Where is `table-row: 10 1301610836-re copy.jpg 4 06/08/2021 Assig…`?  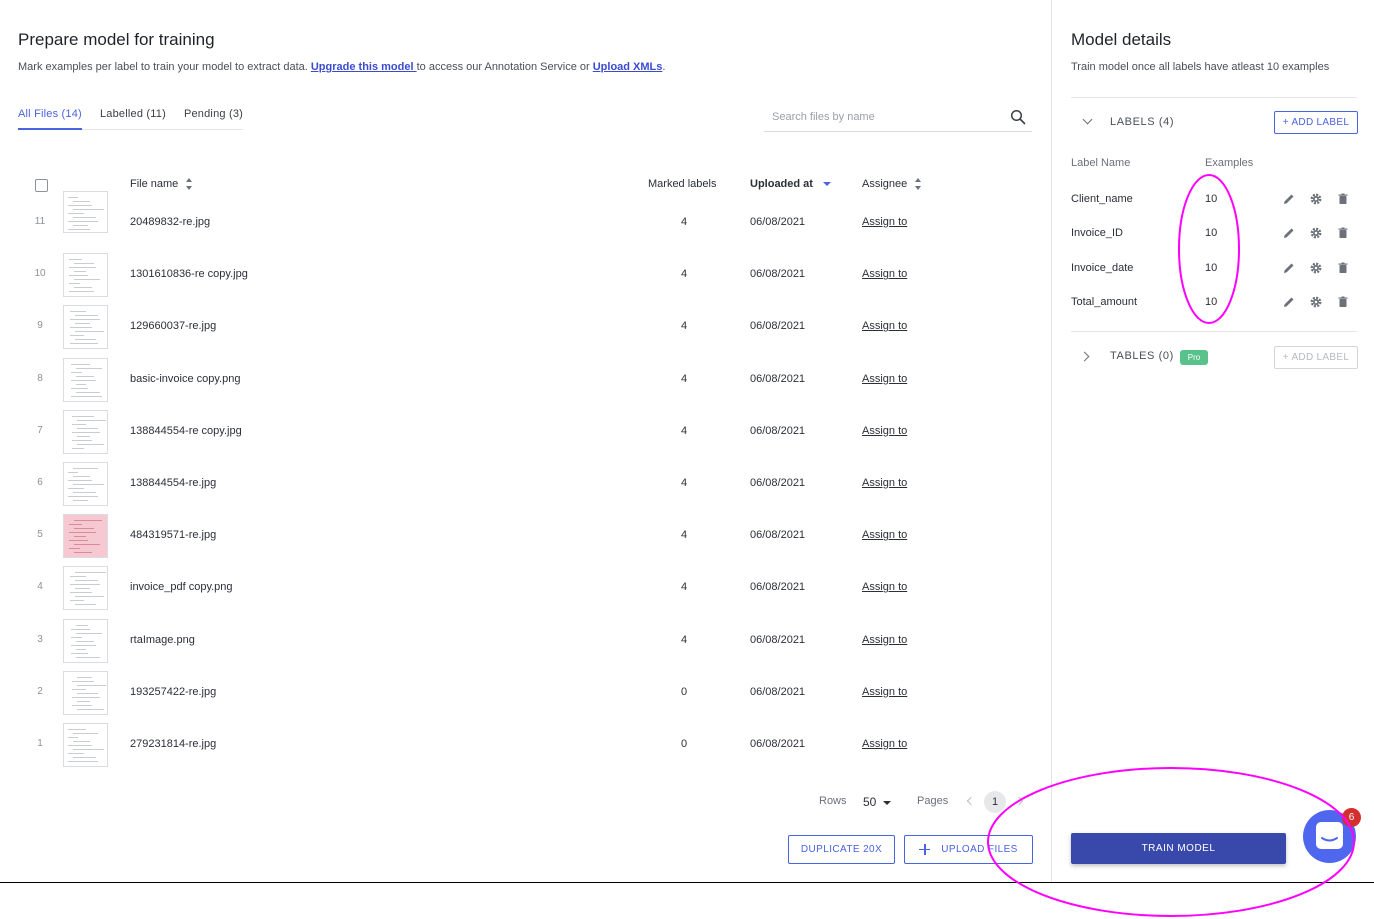 table-row: 10 1301610836-re copy.jpg 4 06/08/2021 Assig… is located at coordinates (525, 274).